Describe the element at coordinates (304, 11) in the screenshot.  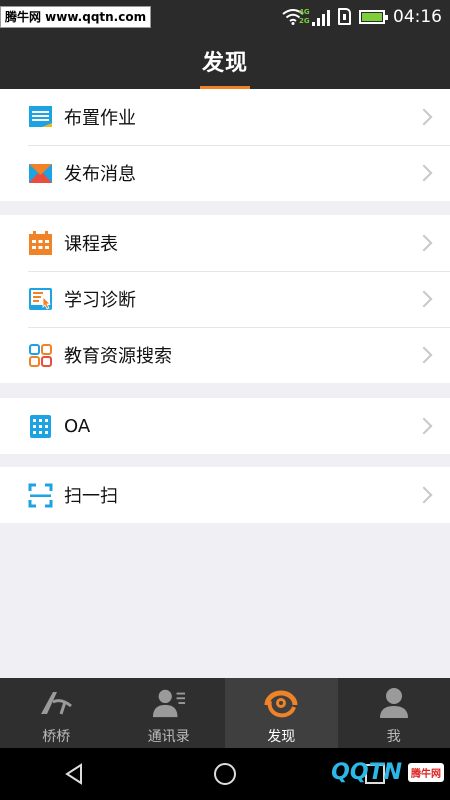
I see `network-type-4g: 4G` at that location.